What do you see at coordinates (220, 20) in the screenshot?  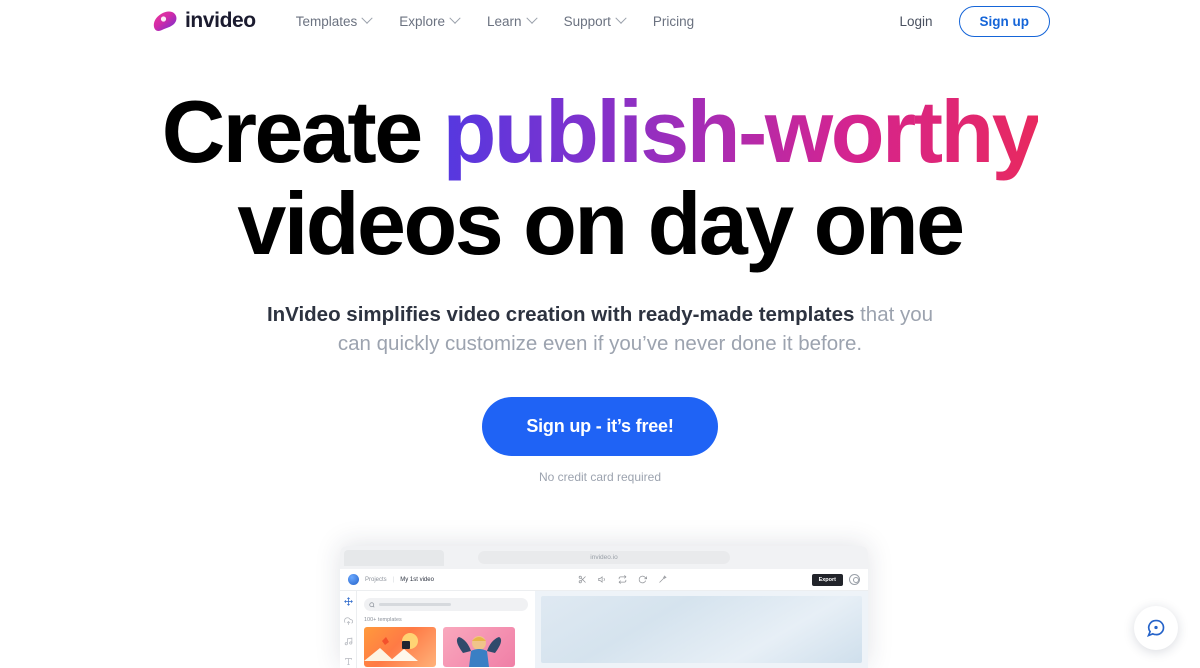 I see `brand-name: invideo` at bounding box center [220, 20].